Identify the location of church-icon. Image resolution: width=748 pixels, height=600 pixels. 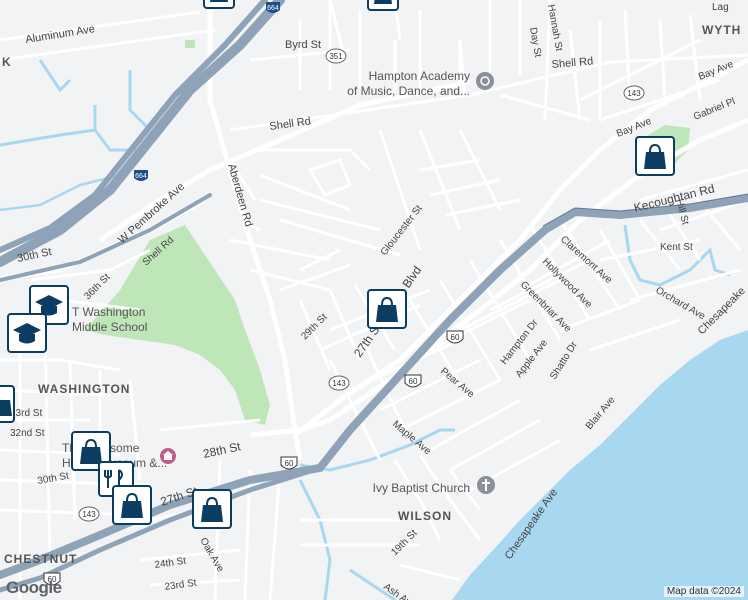
(486, 485).